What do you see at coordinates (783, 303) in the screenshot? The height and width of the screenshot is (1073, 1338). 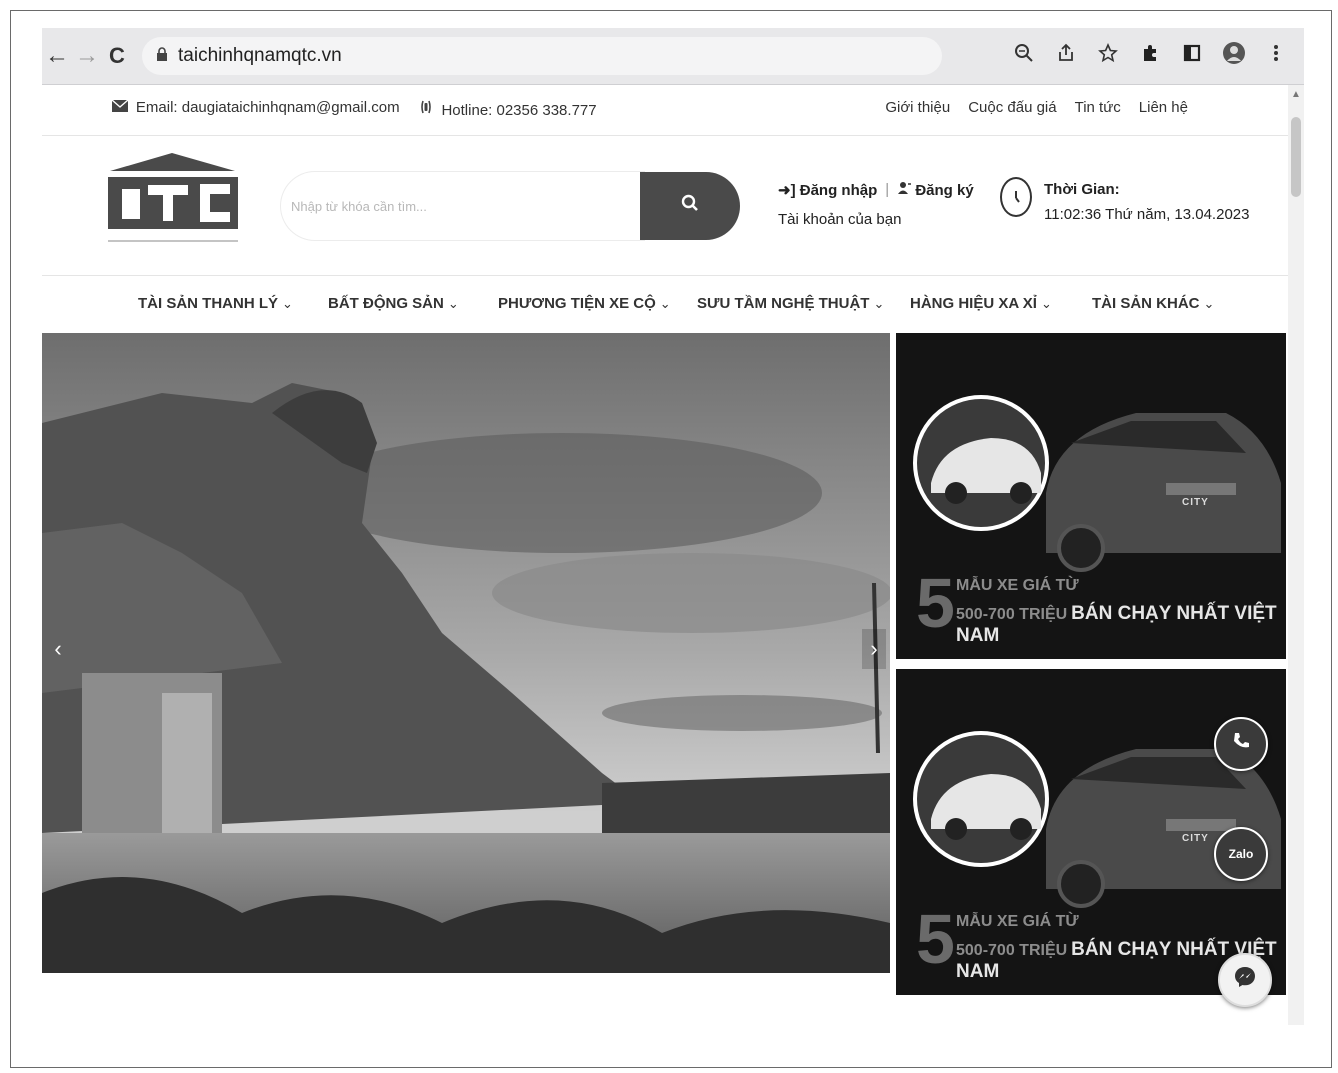 I see `nav-label: SƯU TẦM NGHỆ THUẬT` at bounding box center [783, 303].